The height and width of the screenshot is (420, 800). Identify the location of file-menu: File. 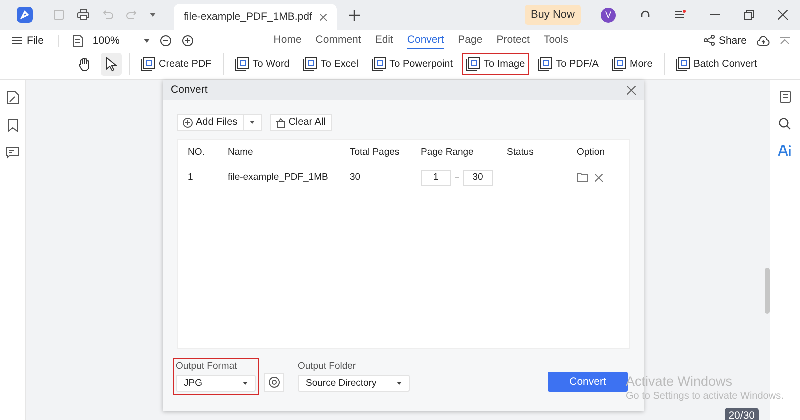
(28, 40).